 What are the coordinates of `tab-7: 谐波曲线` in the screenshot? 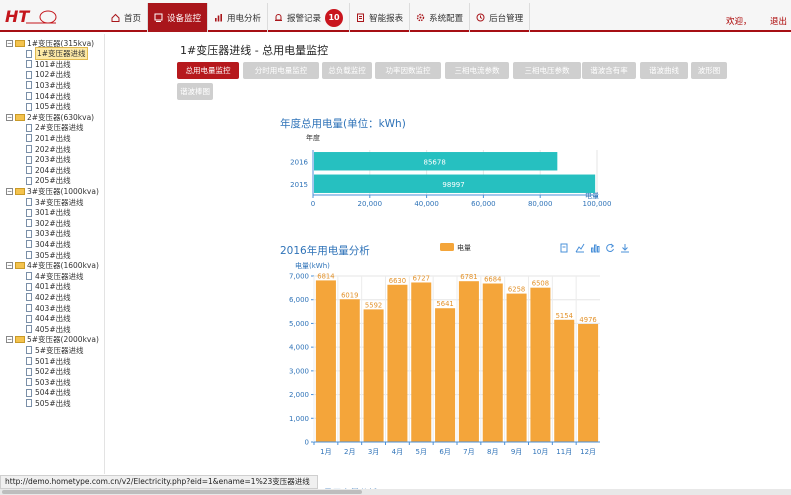 It's located at (664, 70).